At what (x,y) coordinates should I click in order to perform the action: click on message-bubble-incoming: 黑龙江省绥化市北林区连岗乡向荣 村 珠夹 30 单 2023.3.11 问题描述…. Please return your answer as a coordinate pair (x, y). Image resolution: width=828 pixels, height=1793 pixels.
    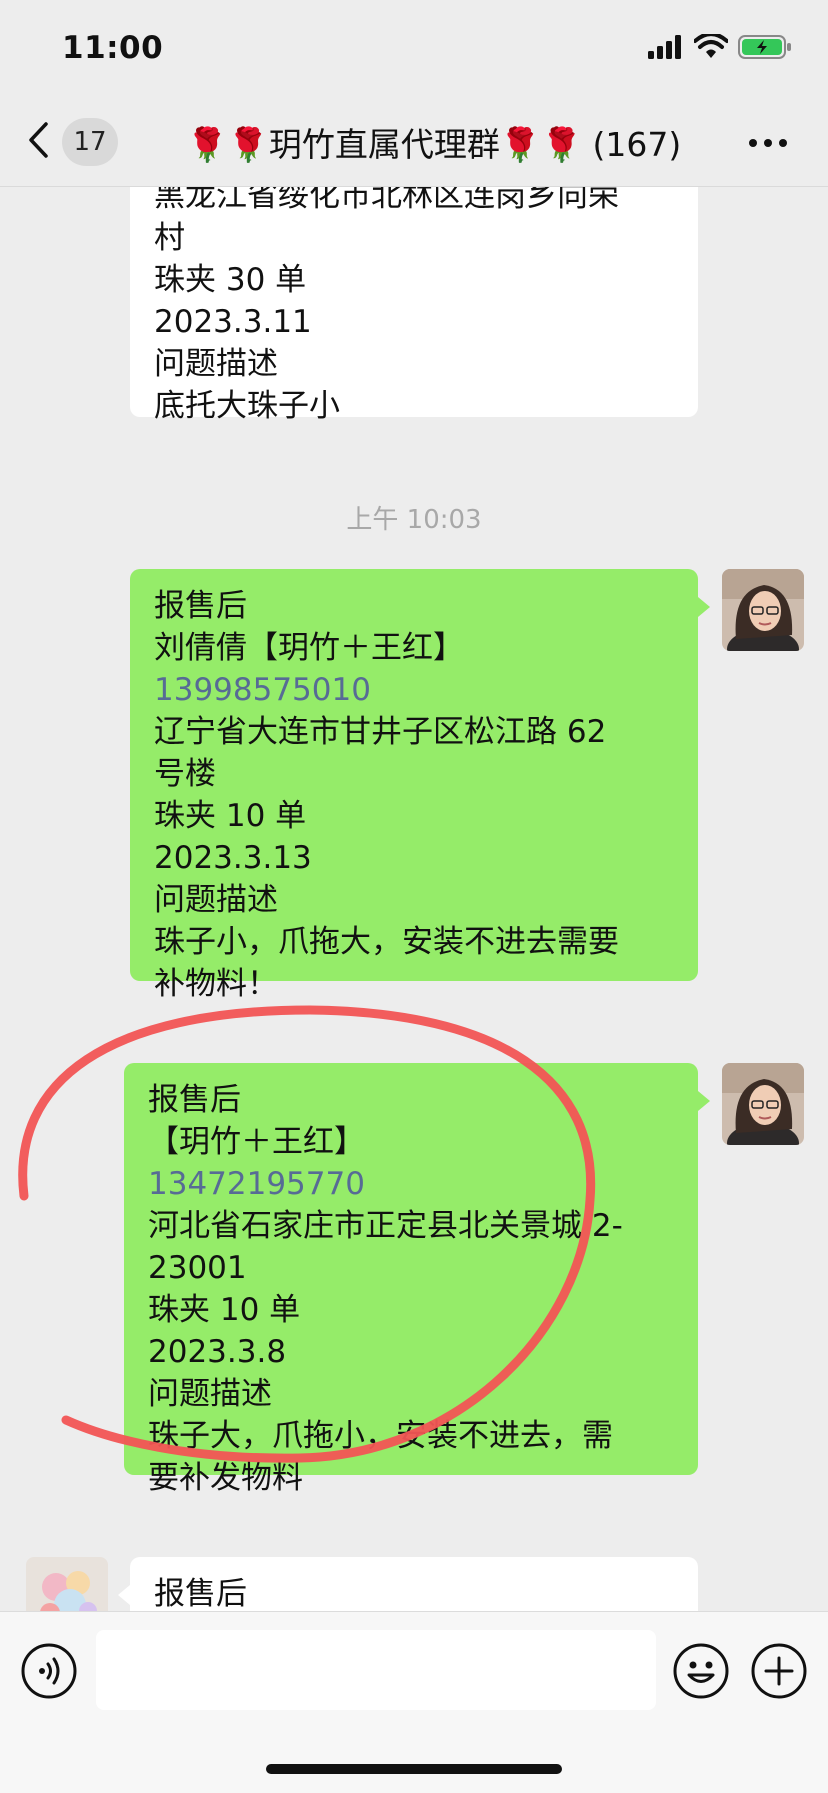
    Looking at the image, I should click on (414, 305).